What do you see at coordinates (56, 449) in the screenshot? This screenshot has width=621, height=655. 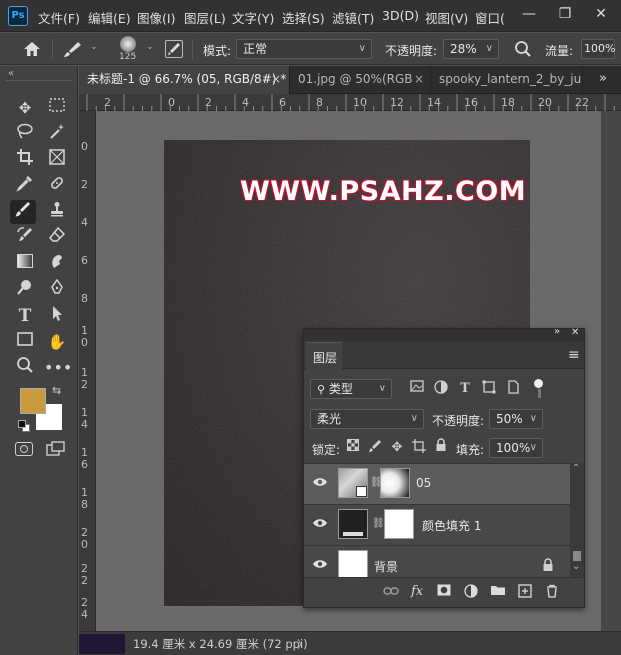 I see `screen-mode-icon` at bounding box center [56, 449].